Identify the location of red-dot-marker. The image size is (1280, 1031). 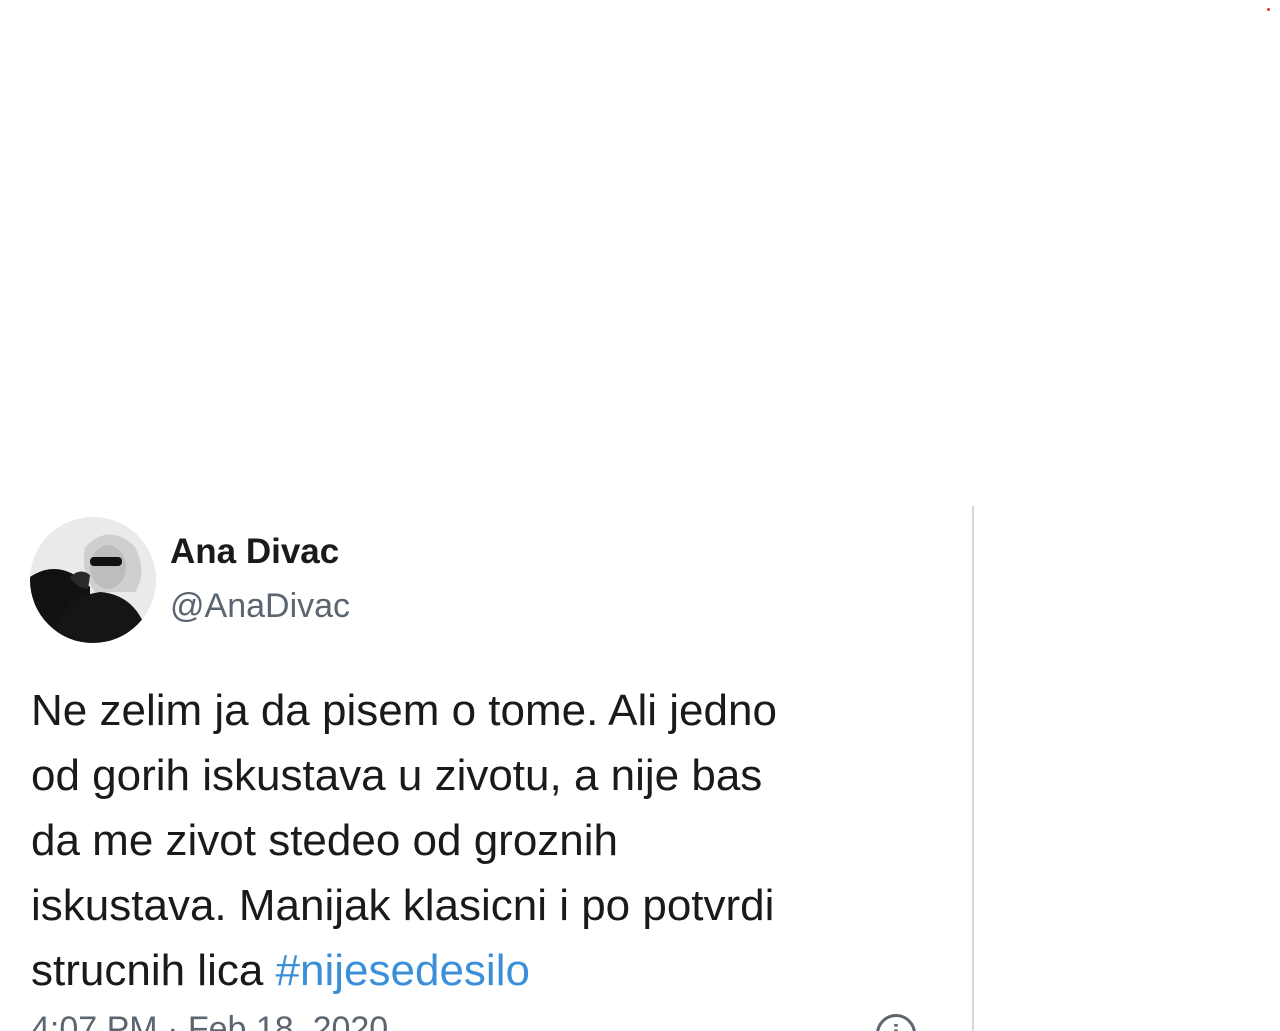
(1268, 9).